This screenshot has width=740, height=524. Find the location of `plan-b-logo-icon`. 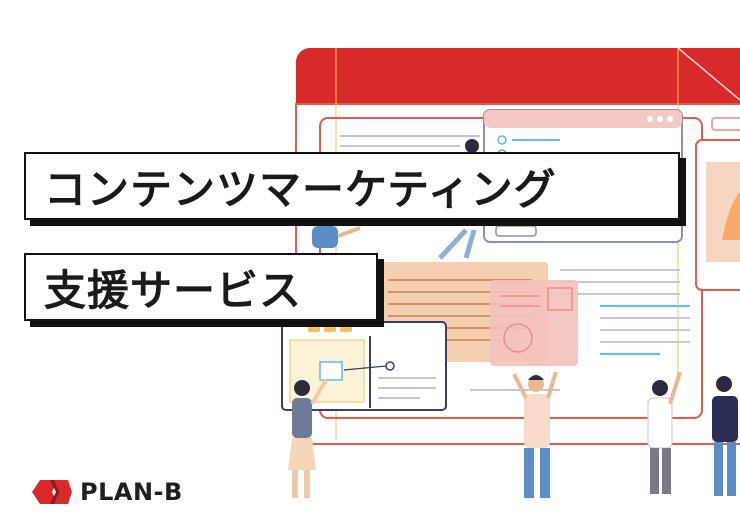

plan-b-logo-icon is located at coordinates (52, 492).